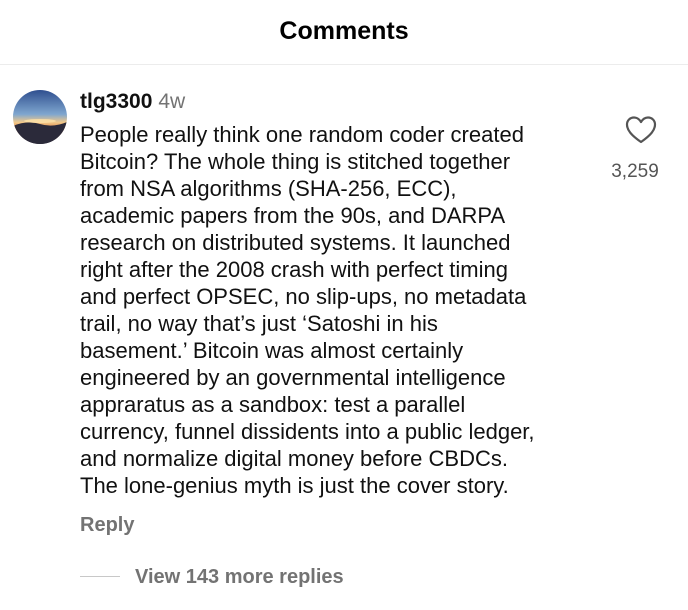 The image size is (688, 610). I want to click on like-button, so click(641, 130).